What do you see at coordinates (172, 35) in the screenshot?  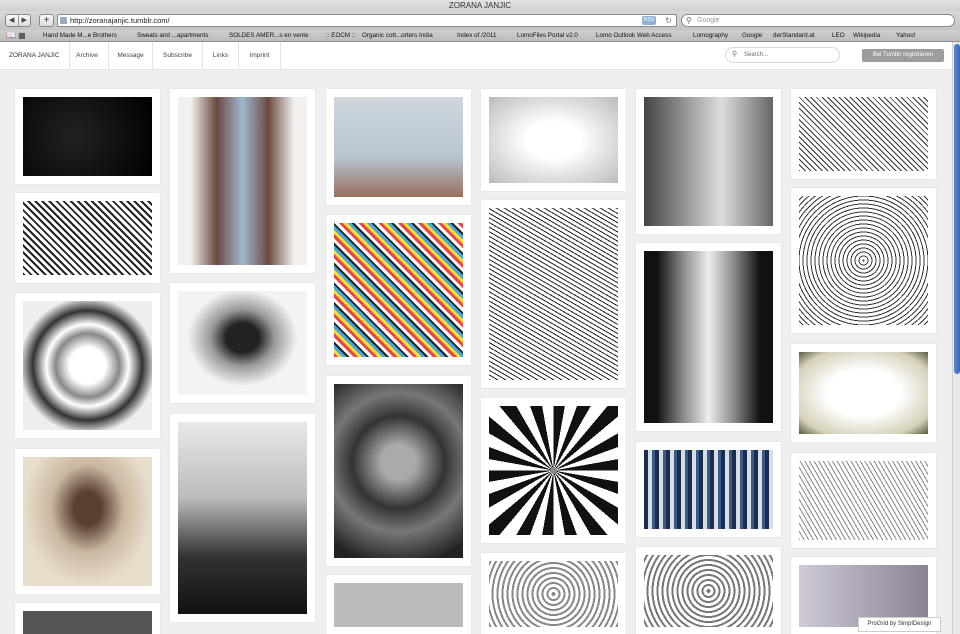 I see `bookmark-item: Sweats and ...apartments` at bounding box center [172, 35].